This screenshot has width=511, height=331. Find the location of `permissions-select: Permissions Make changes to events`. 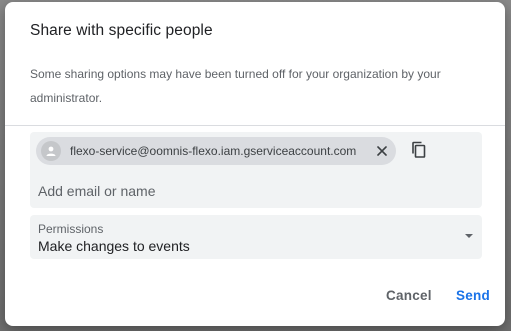

permissions-select: Permissions Make changes to events is located at coordinates (256, 237).